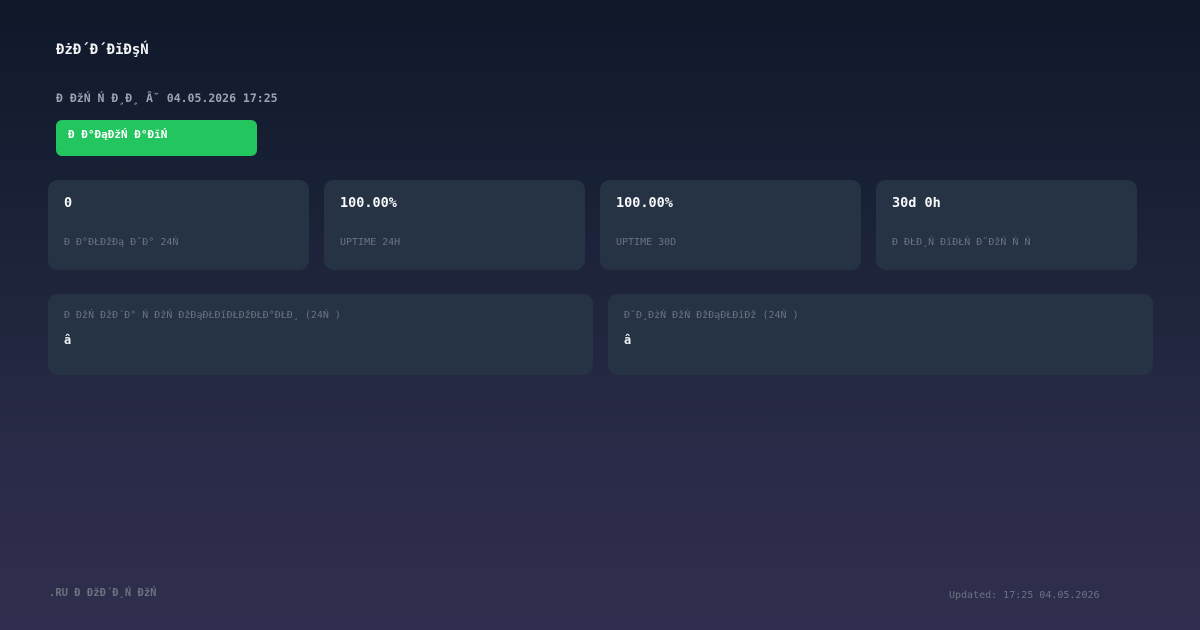 The image size is (1200, 630). What do you see at coordinates (68, 203) in the screenshot?
I see `metric-value: 0` at bounding box center [68, 203].